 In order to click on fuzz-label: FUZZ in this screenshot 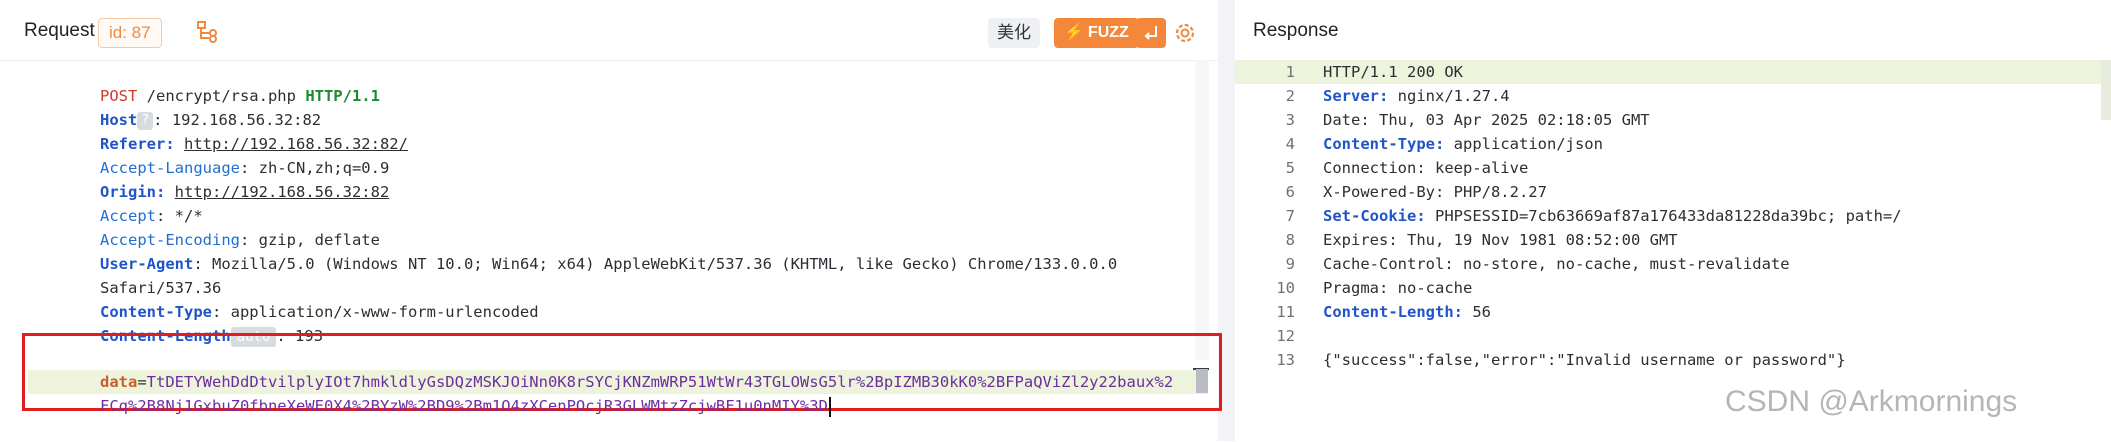, I will do `click(1108, 32)`.